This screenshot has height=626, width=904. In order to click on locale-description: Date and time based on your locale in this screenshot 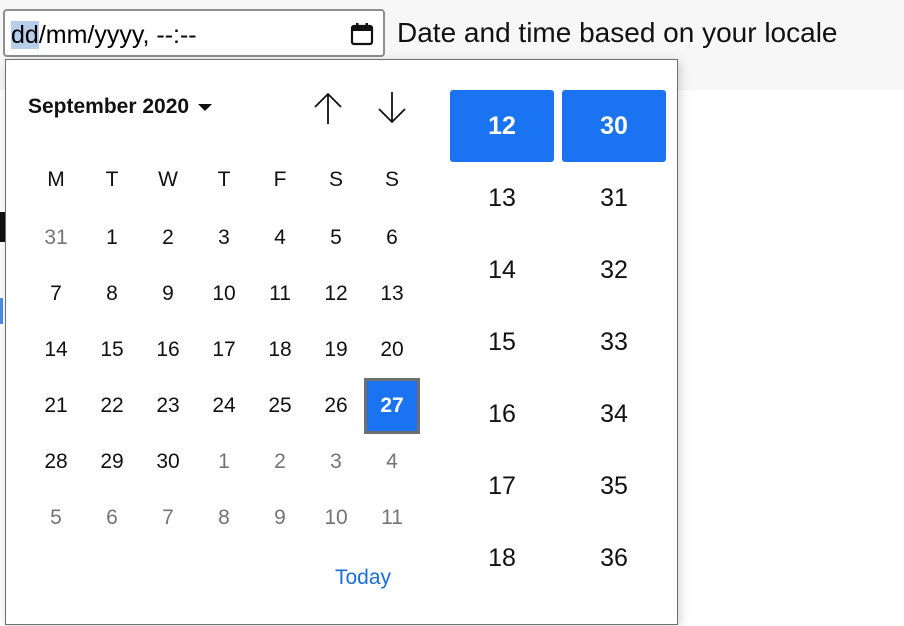, I will do `click(617, 32)`.